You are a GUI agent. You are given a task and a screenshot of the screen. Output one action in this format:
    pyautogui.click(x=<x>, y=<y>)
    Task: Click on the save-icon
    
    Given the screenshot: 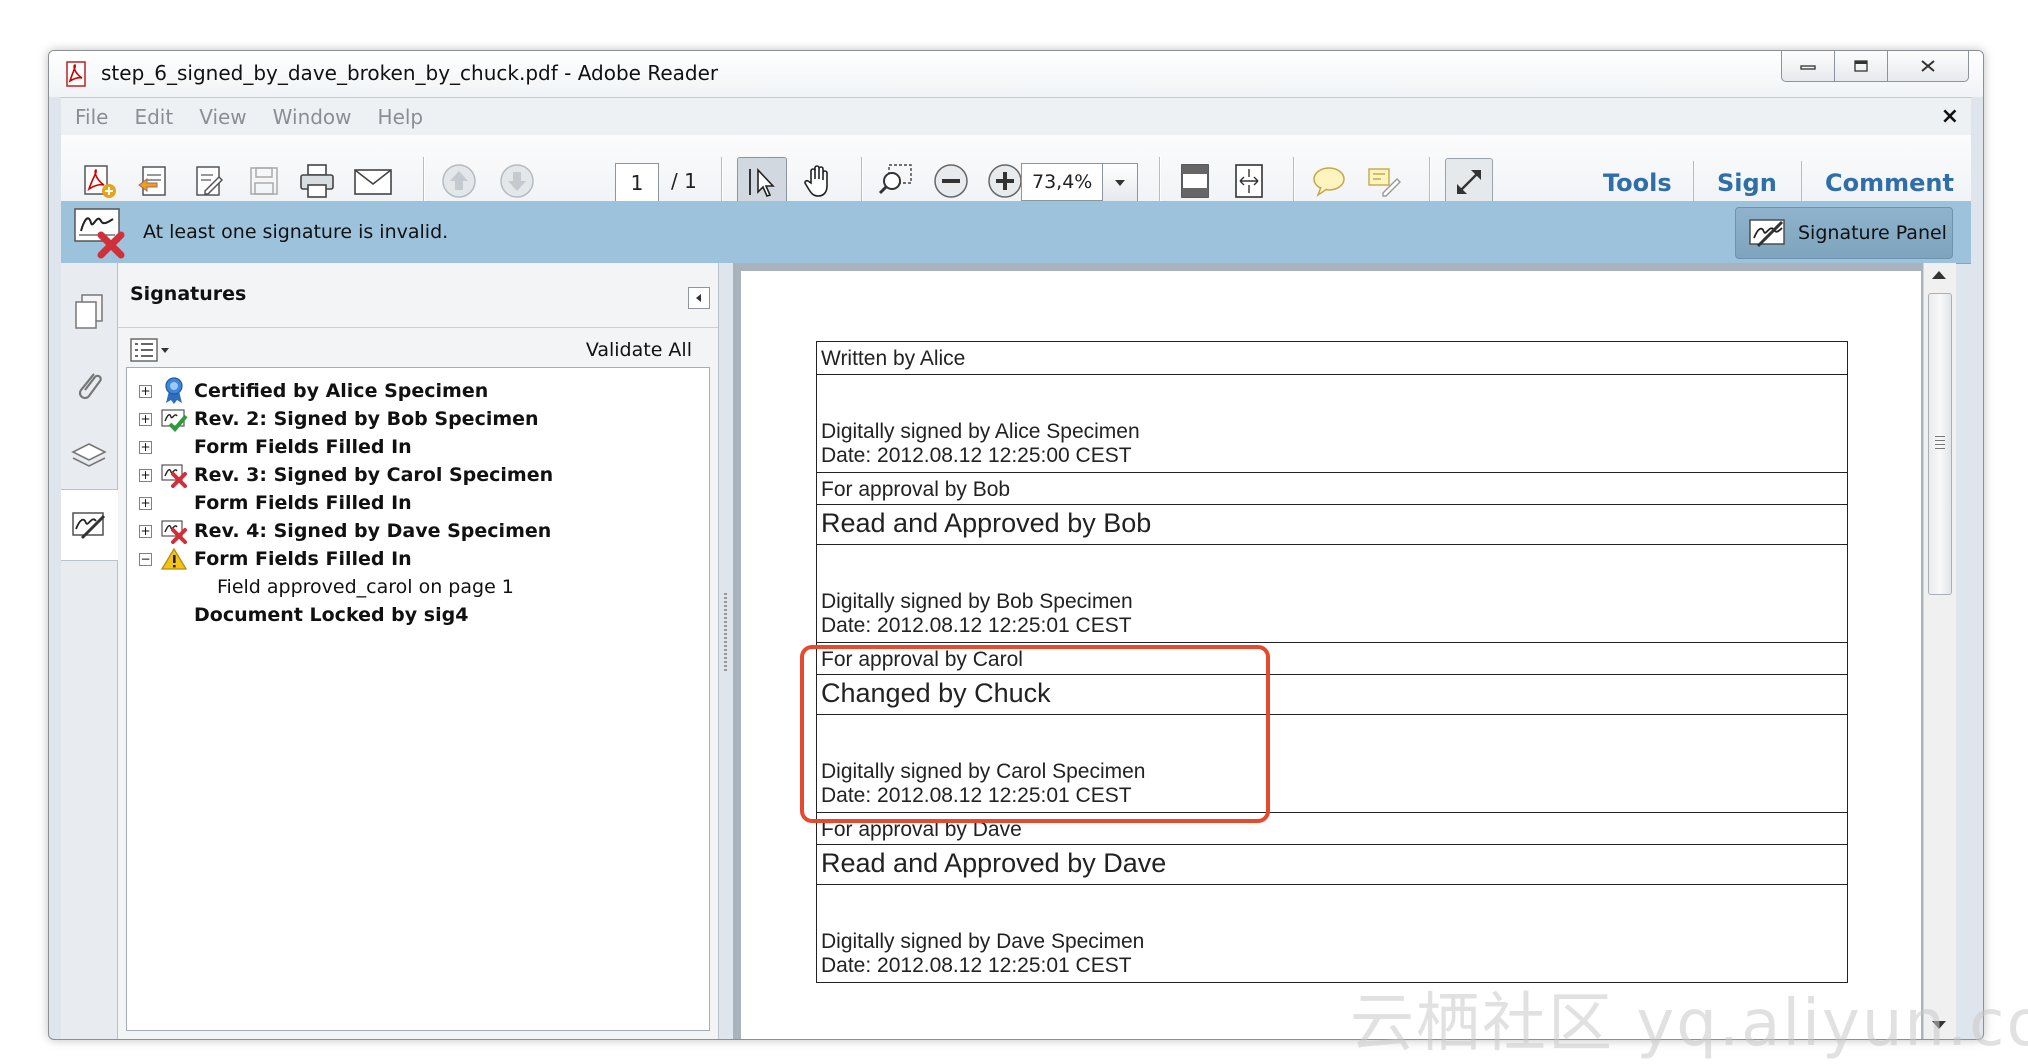 What is the action you would take?
    pyautogui.click(x=264, y=181)
    